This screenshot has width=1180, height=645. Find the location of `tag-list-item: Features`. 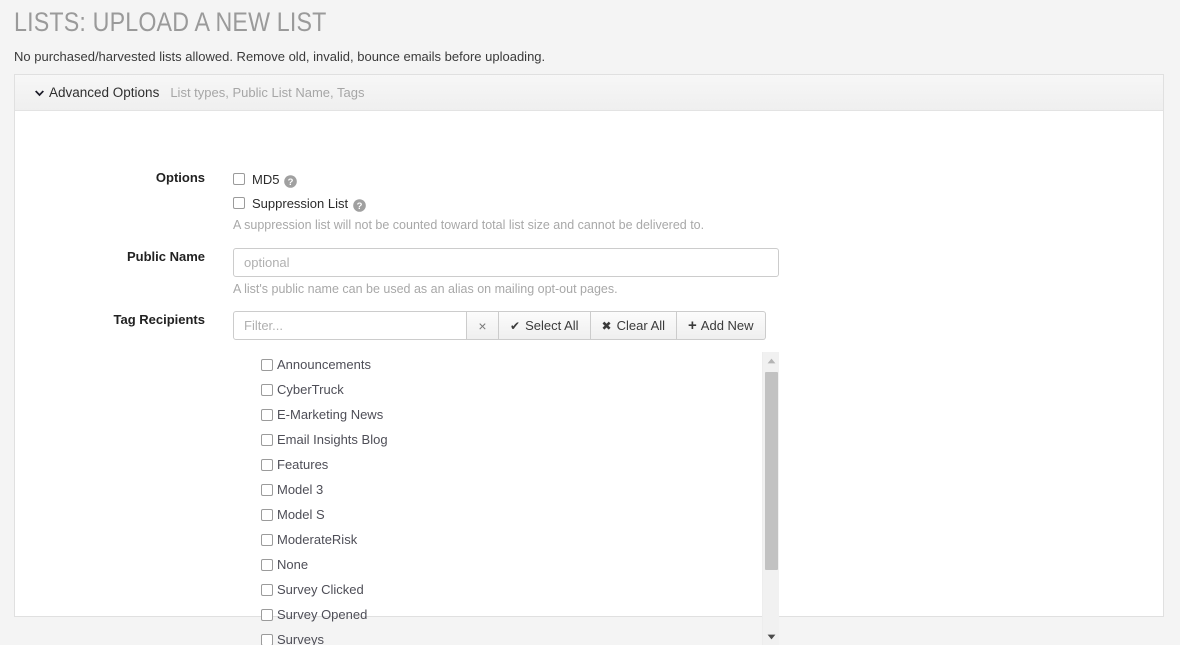

tag-list-item: Features is located at coordinates (511, 464).